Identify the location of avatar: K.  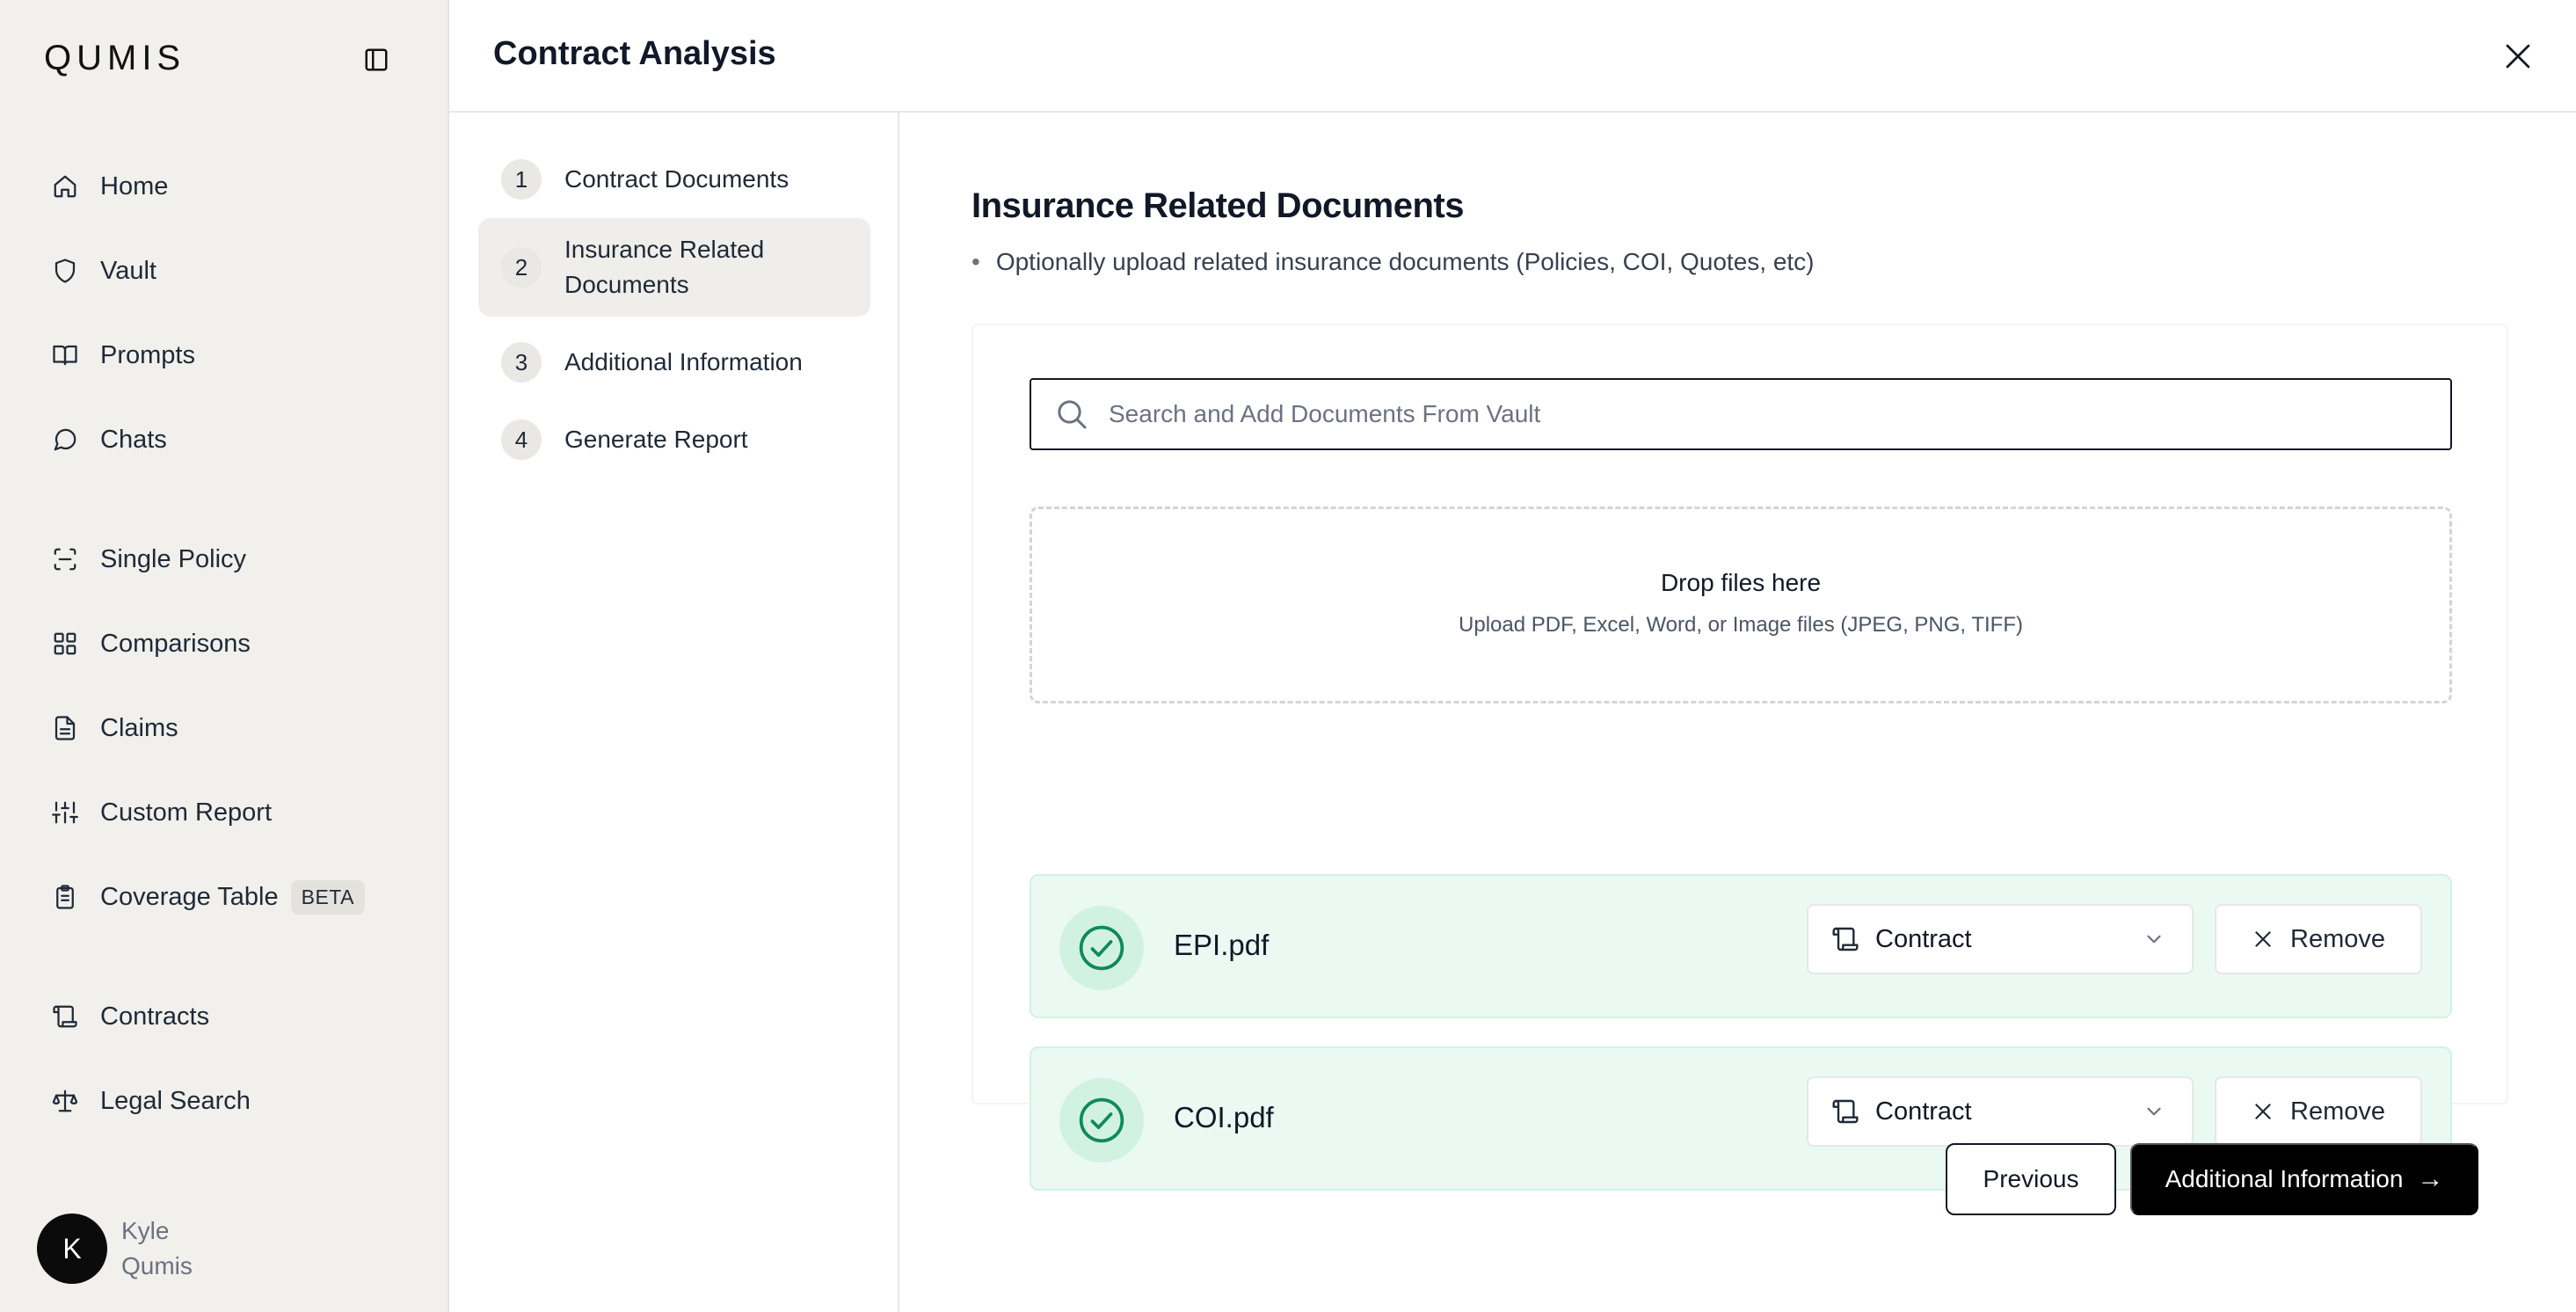
(72, 1249).